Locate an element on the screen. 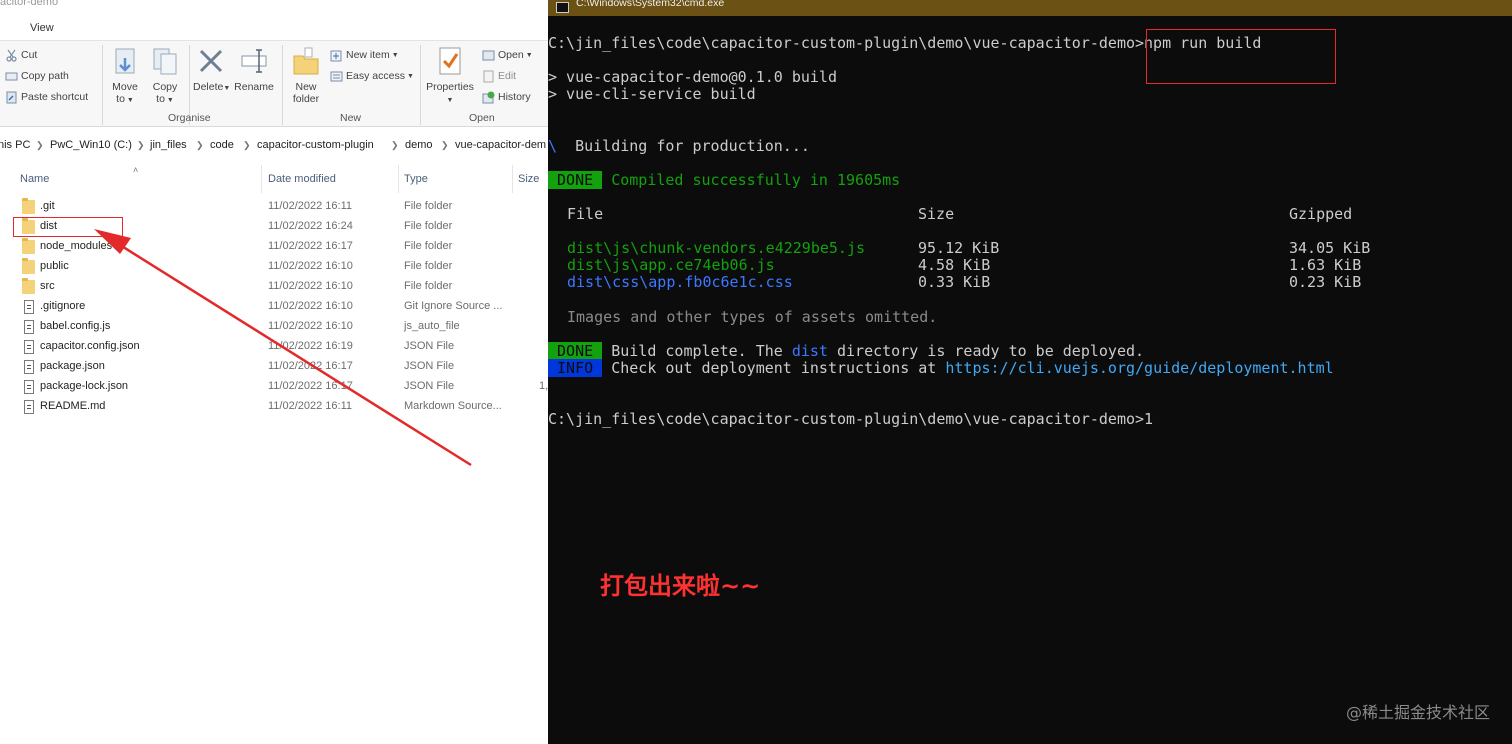  cmd-app-icon is located at coordinates (562, 7).